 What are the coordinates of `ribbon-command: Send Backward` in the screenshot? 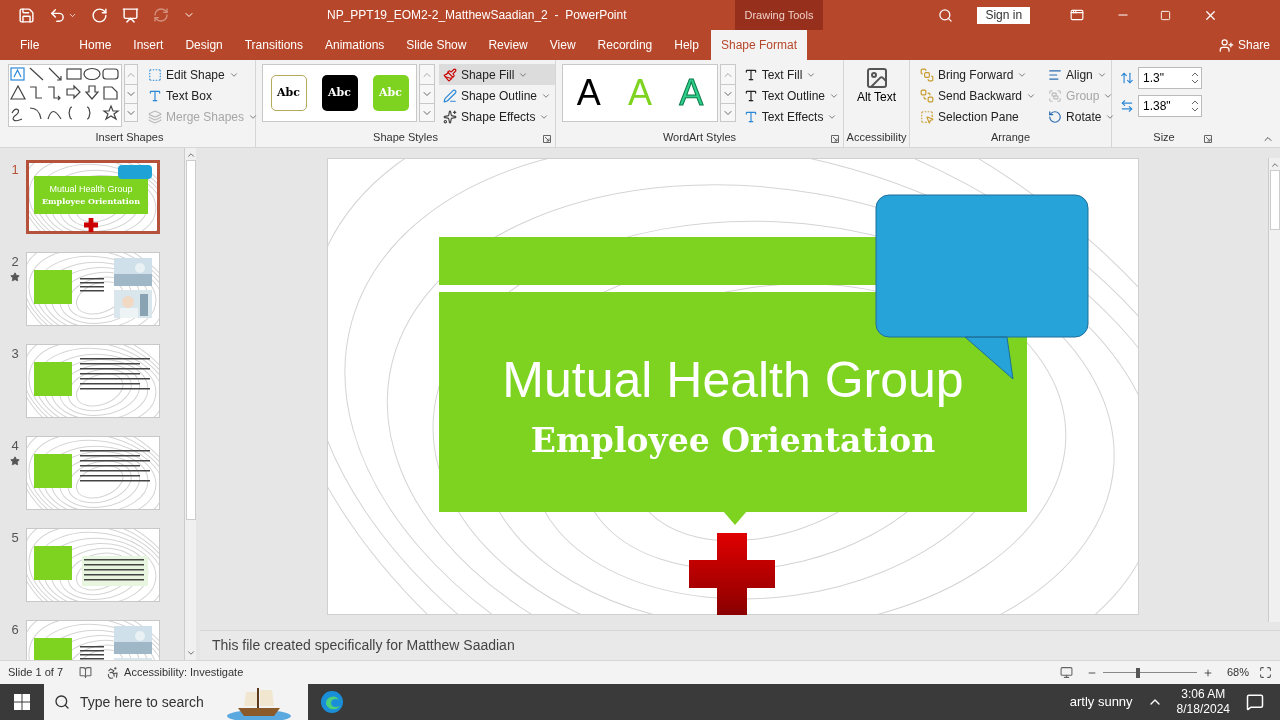 It's located at (978, 95).